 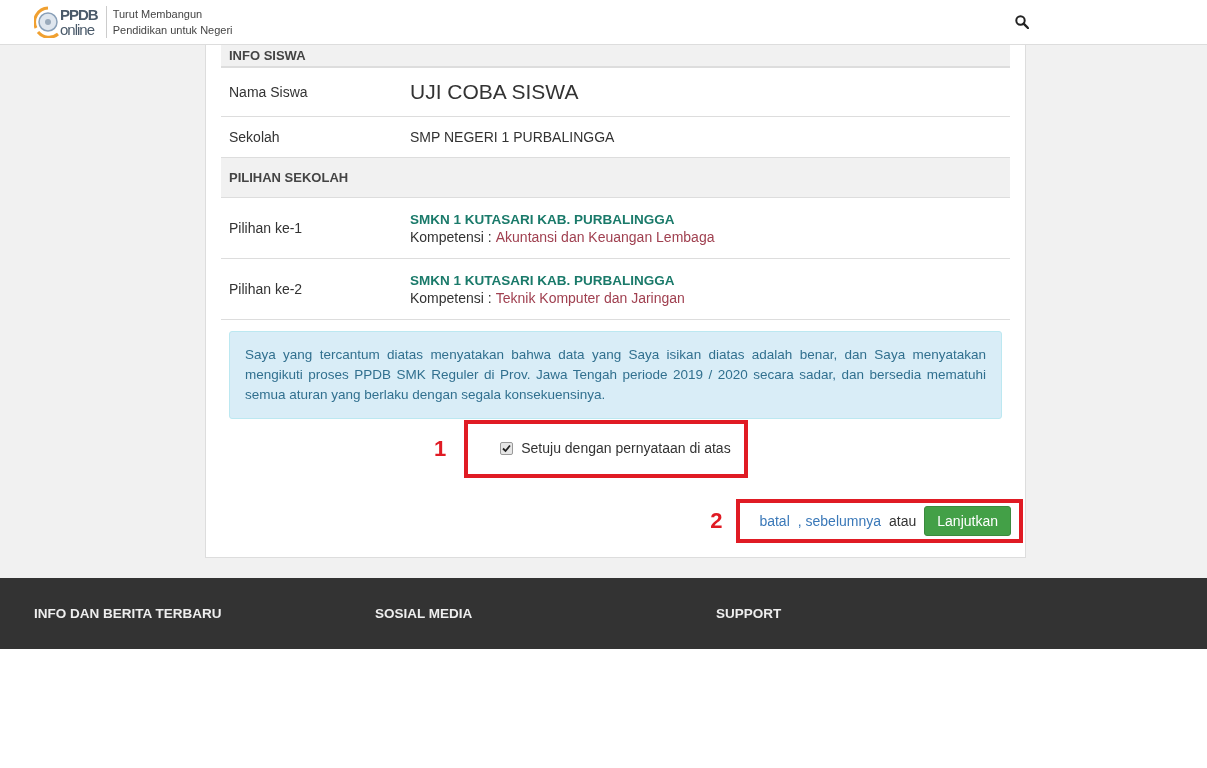 What do you see at coordinates (158, 14) in the screenshot?
I see `tagline: Turut Membangun` at bounding box center [158, 14].